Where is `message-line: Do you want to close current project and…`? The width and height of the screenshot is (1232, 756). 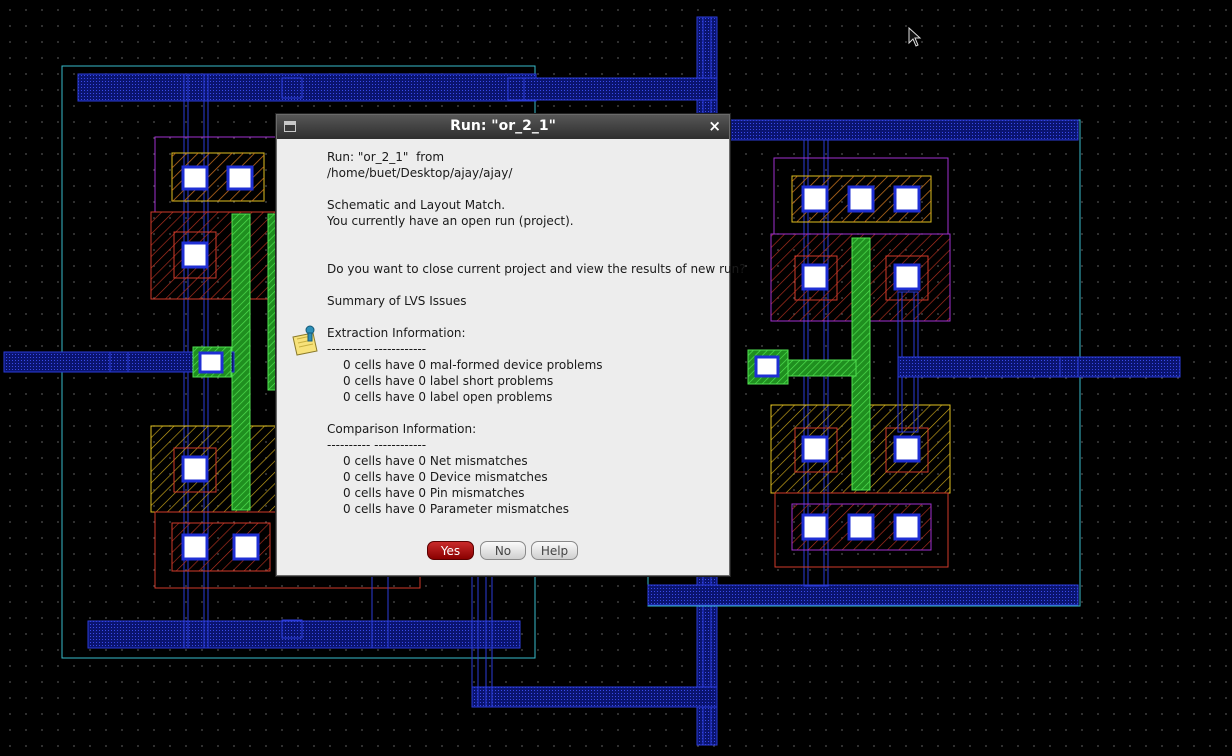
message-line: Do you want to close current project and… is located at coordinates (536, 269).